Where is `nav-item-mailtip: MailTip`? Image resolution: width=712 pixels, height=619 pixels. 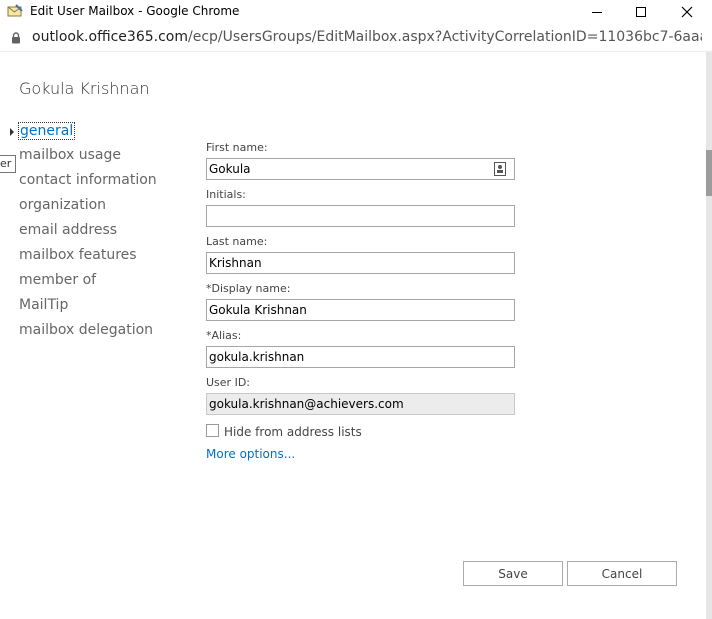
nav-item-mailtip: MailTip is located at coordinates (43, 305).